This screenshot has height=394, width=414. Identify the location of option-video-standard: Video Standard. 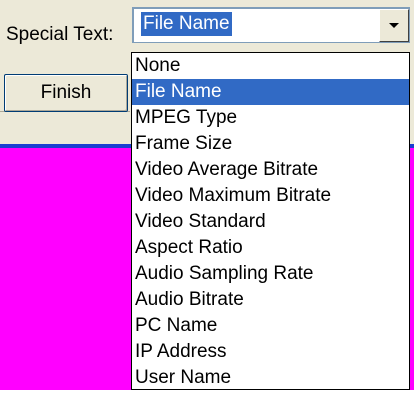
(270, 222).